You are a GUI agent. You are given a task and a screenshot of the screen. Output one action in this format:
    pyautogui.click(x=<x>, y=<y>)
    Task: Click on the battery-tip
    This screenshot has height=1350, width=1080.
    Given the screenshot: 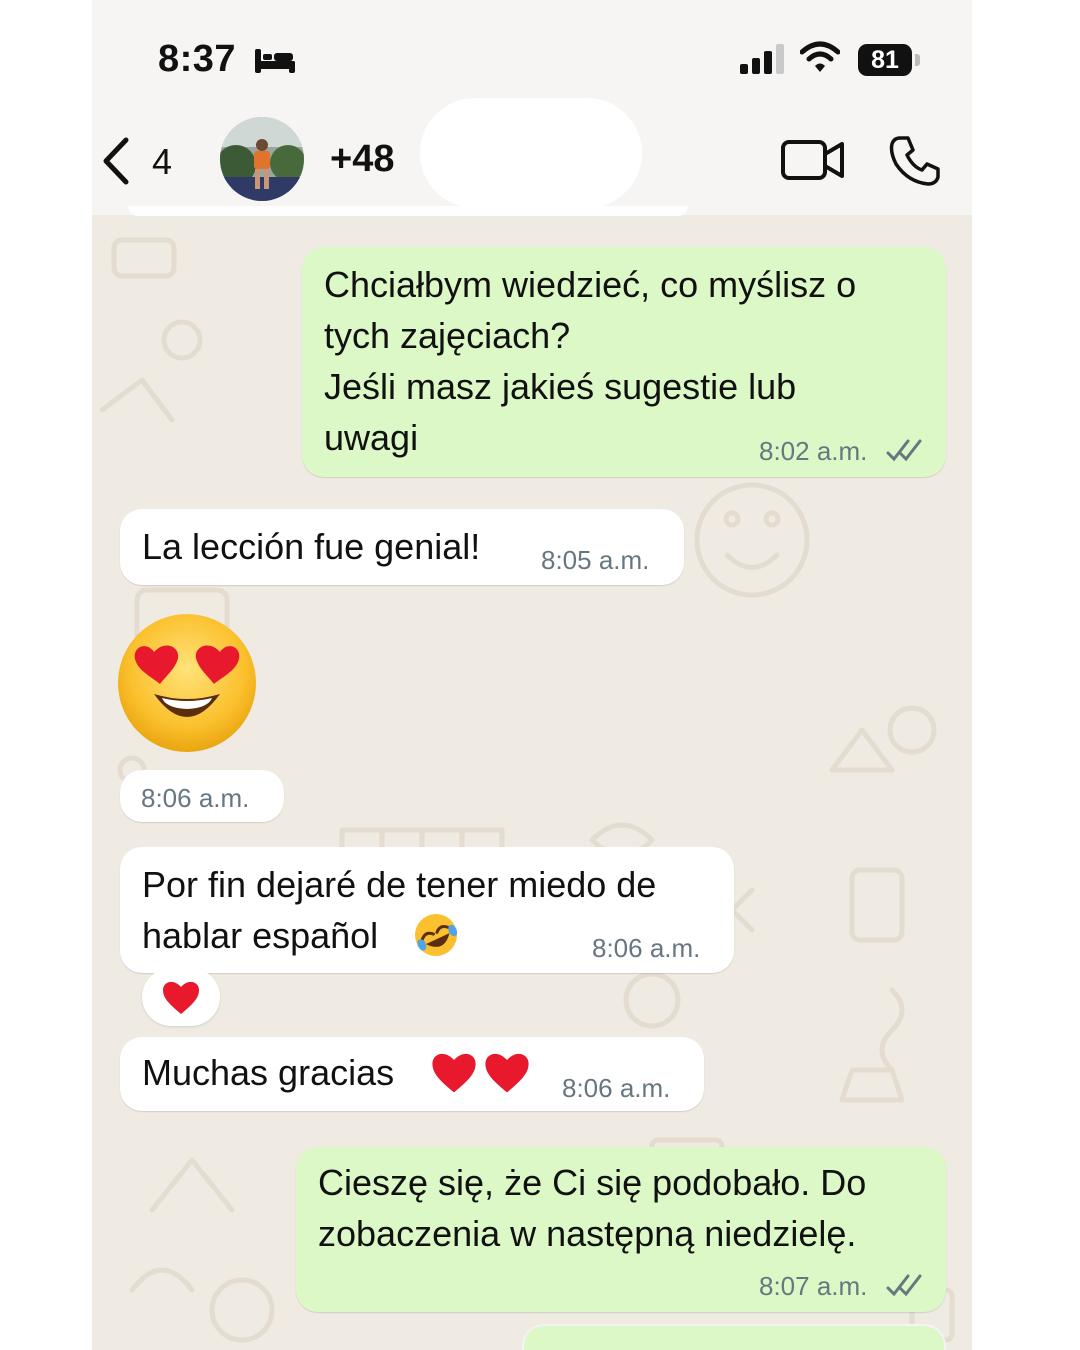 What is the action you would take?
    pyautogui.click(x=917, y=60)
    